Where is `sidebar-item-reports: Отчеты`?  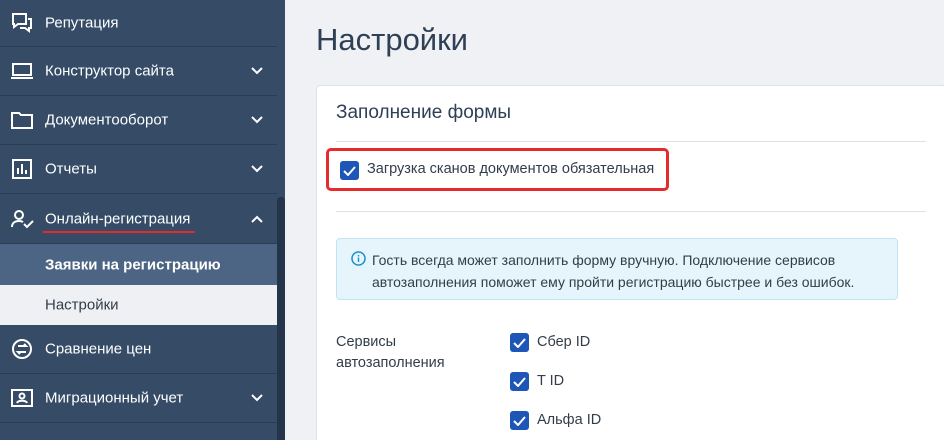 sidebar-item-reports: Отчеты is located at coordinates (138, 169).